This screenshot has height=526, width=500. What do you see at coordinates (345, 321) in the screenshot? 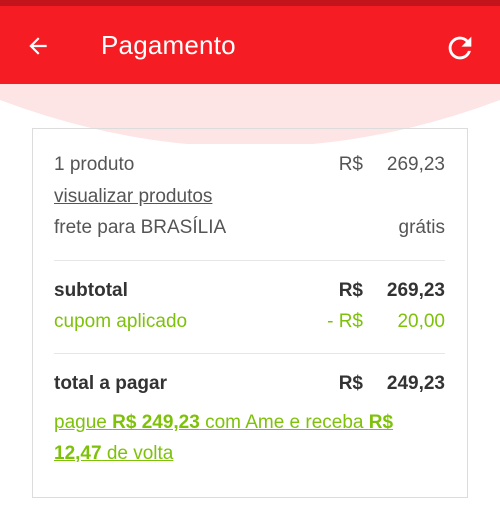
I see `coupon-currency: - R$` at bounding box center [345, 321].